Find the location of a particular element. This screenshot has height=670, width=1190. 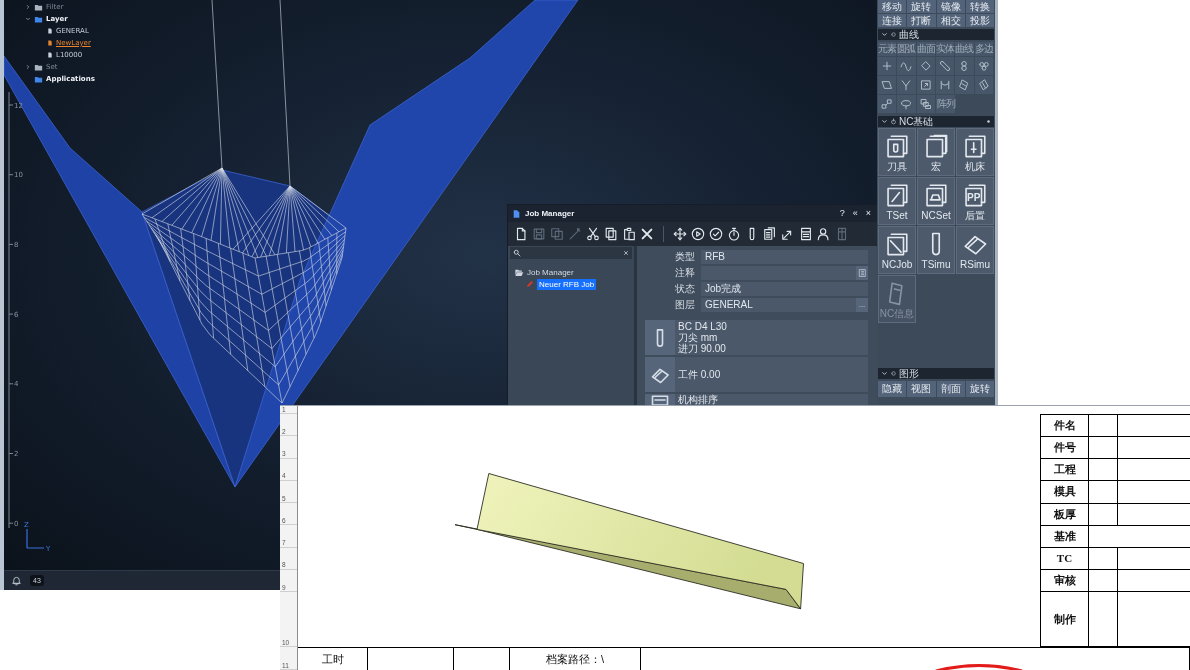

scissors-icon is located at coordinates (593, 234).